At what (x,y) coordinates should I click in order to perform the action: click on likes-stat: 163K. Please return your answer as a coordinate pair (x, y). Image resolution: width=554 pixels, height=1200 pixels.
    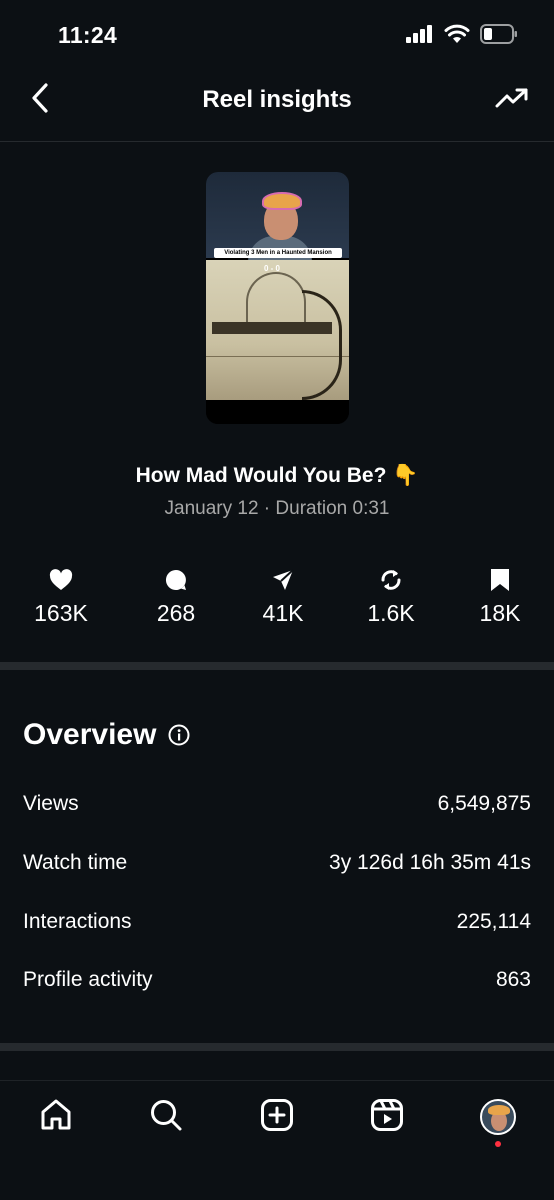
    Looking at the image, I should click on (61, 596).